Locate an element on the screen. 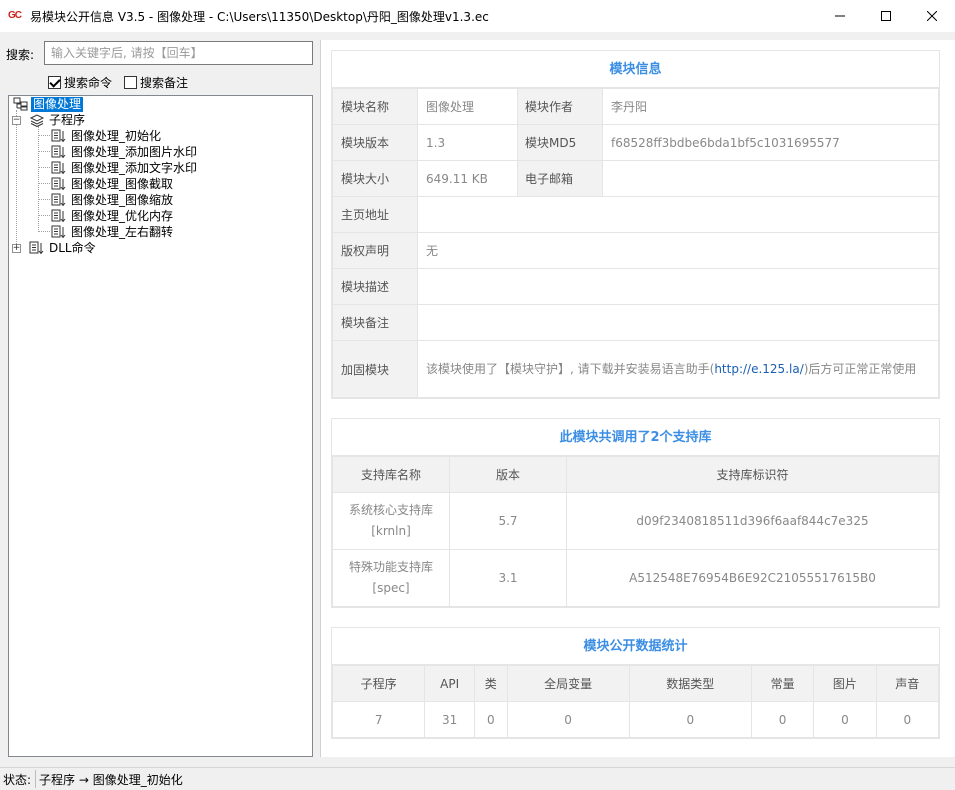 The width and height of the screenshot is (955, 790). stat-header: 子程序 is located at coordinates (378, 683).